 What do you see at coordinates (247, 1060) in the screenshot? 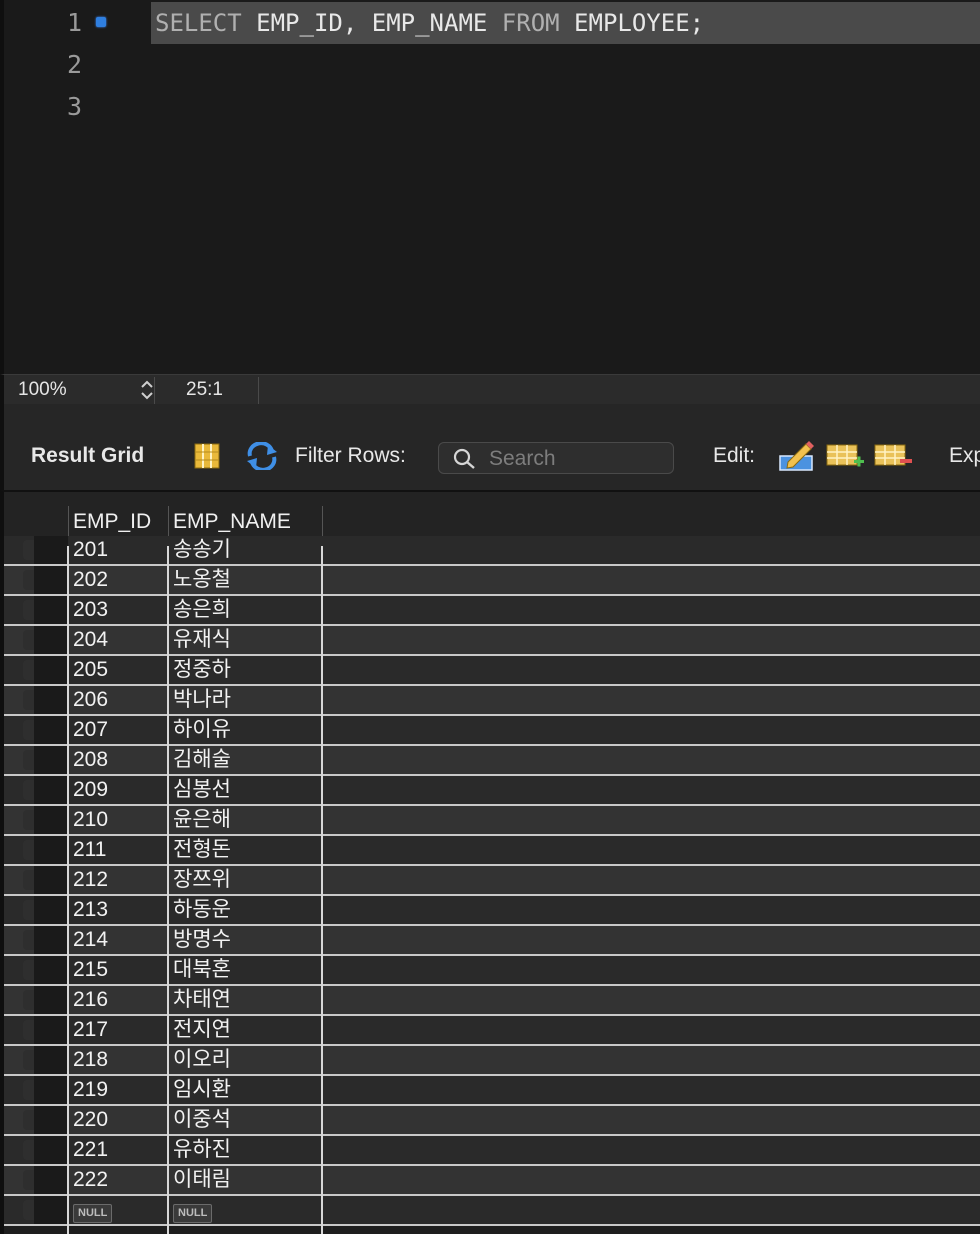
I see `cell-emp-name: 이오리` at bounding box center [247, 1060].